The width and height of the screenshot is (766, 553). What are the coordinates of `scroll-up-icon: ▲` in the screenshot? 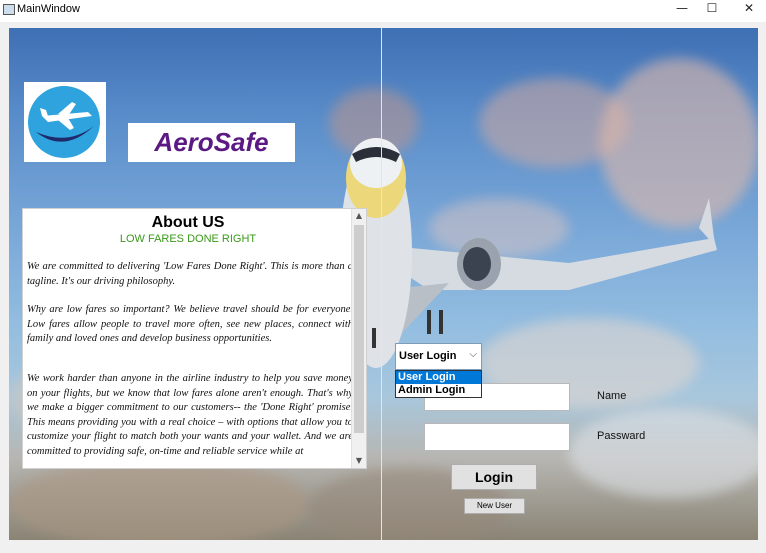 It's located at (359, 216).